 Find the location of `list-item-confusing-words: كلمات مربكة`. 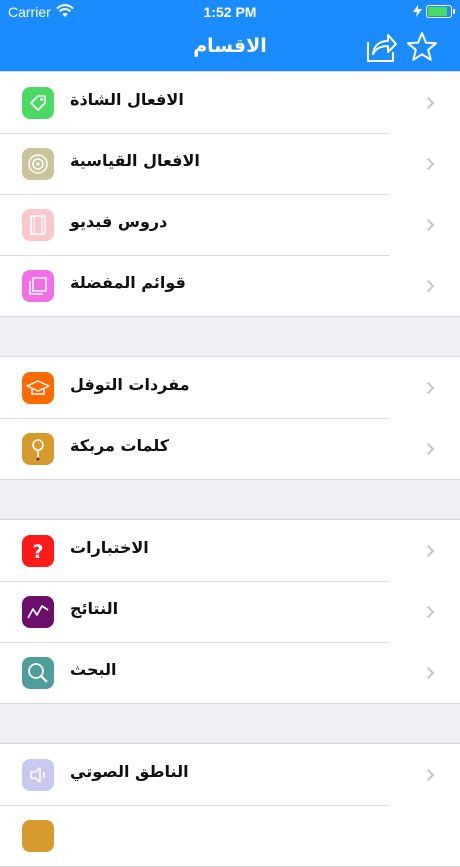

list-item-confusing-words: كلمات مربكة is located at coordinates (230, 448).